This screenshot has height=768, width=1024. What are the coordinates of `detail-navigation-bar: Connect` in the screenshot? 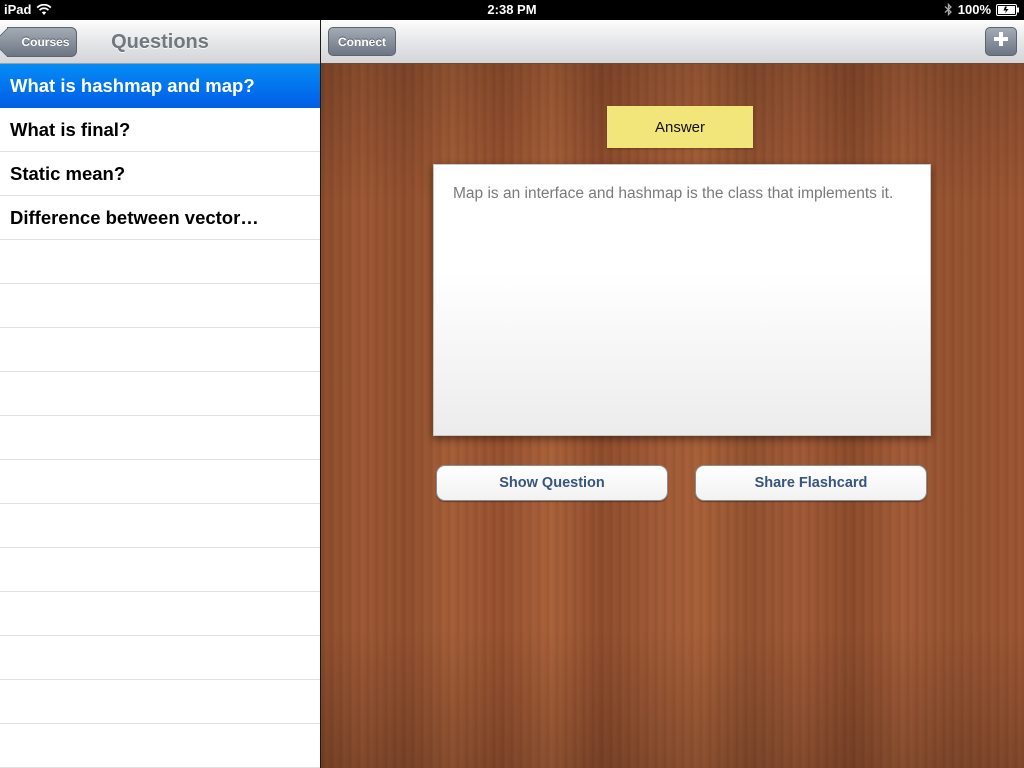 It's located at (672, 42).